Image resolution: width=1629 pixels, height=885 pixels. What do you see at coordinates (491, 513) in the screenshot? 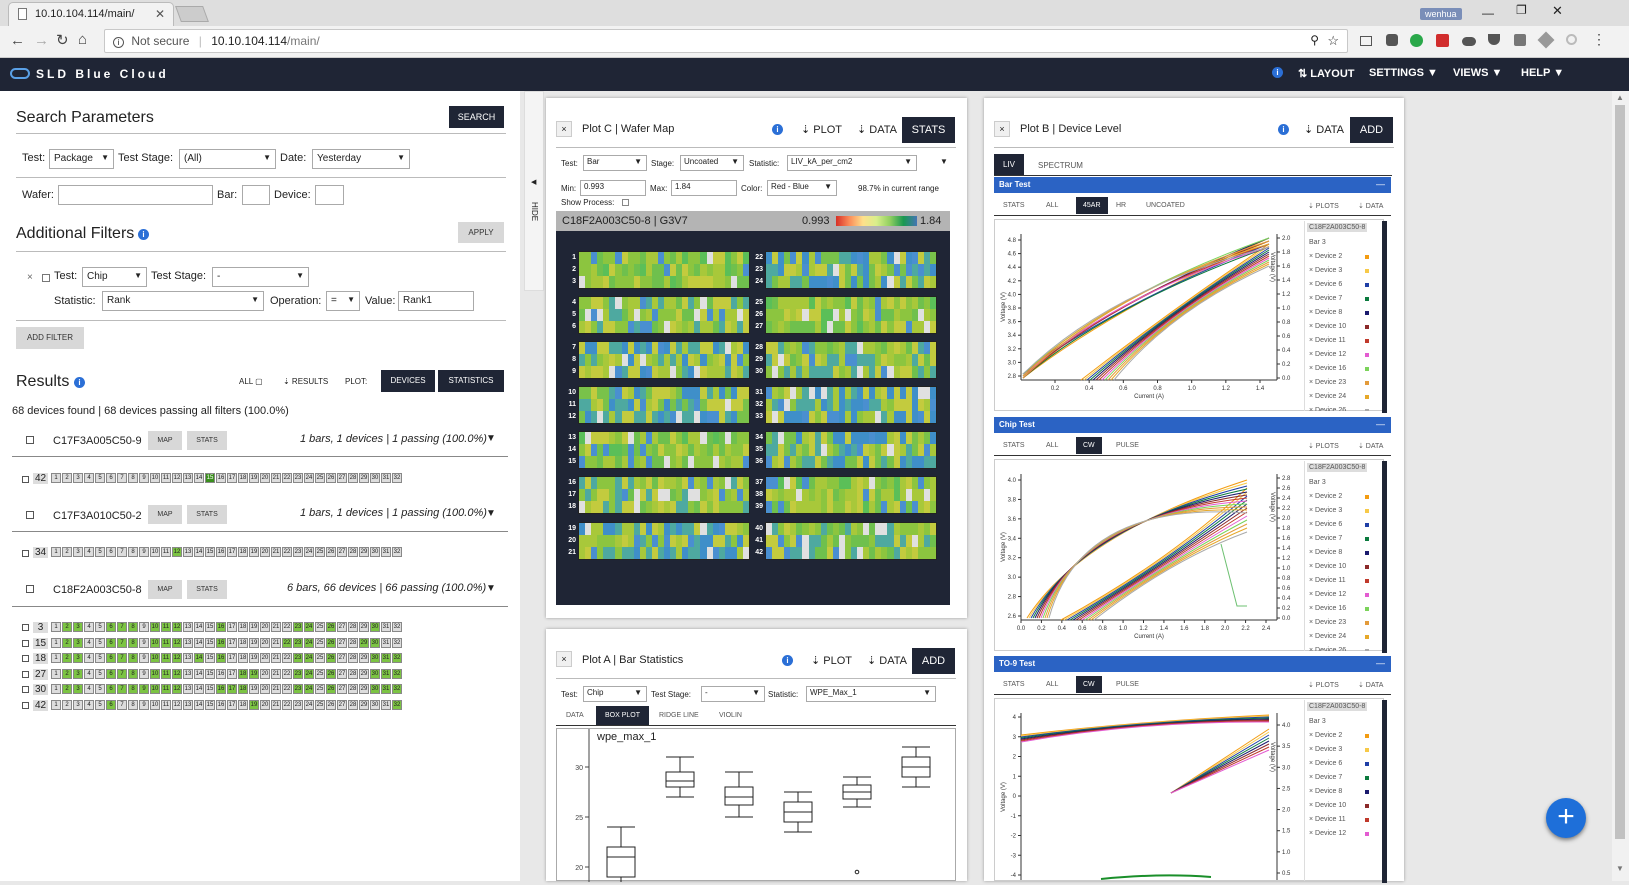
I see `expand-icon: ▼` at bounding box center [491, 513].